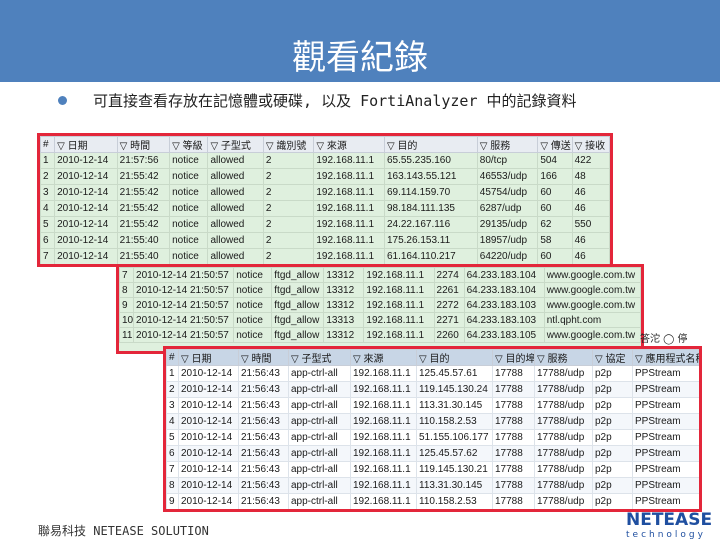 This screenshot has width=720, height=540. I want to click on col-header: ▽ 傳送, so click(555, 144).